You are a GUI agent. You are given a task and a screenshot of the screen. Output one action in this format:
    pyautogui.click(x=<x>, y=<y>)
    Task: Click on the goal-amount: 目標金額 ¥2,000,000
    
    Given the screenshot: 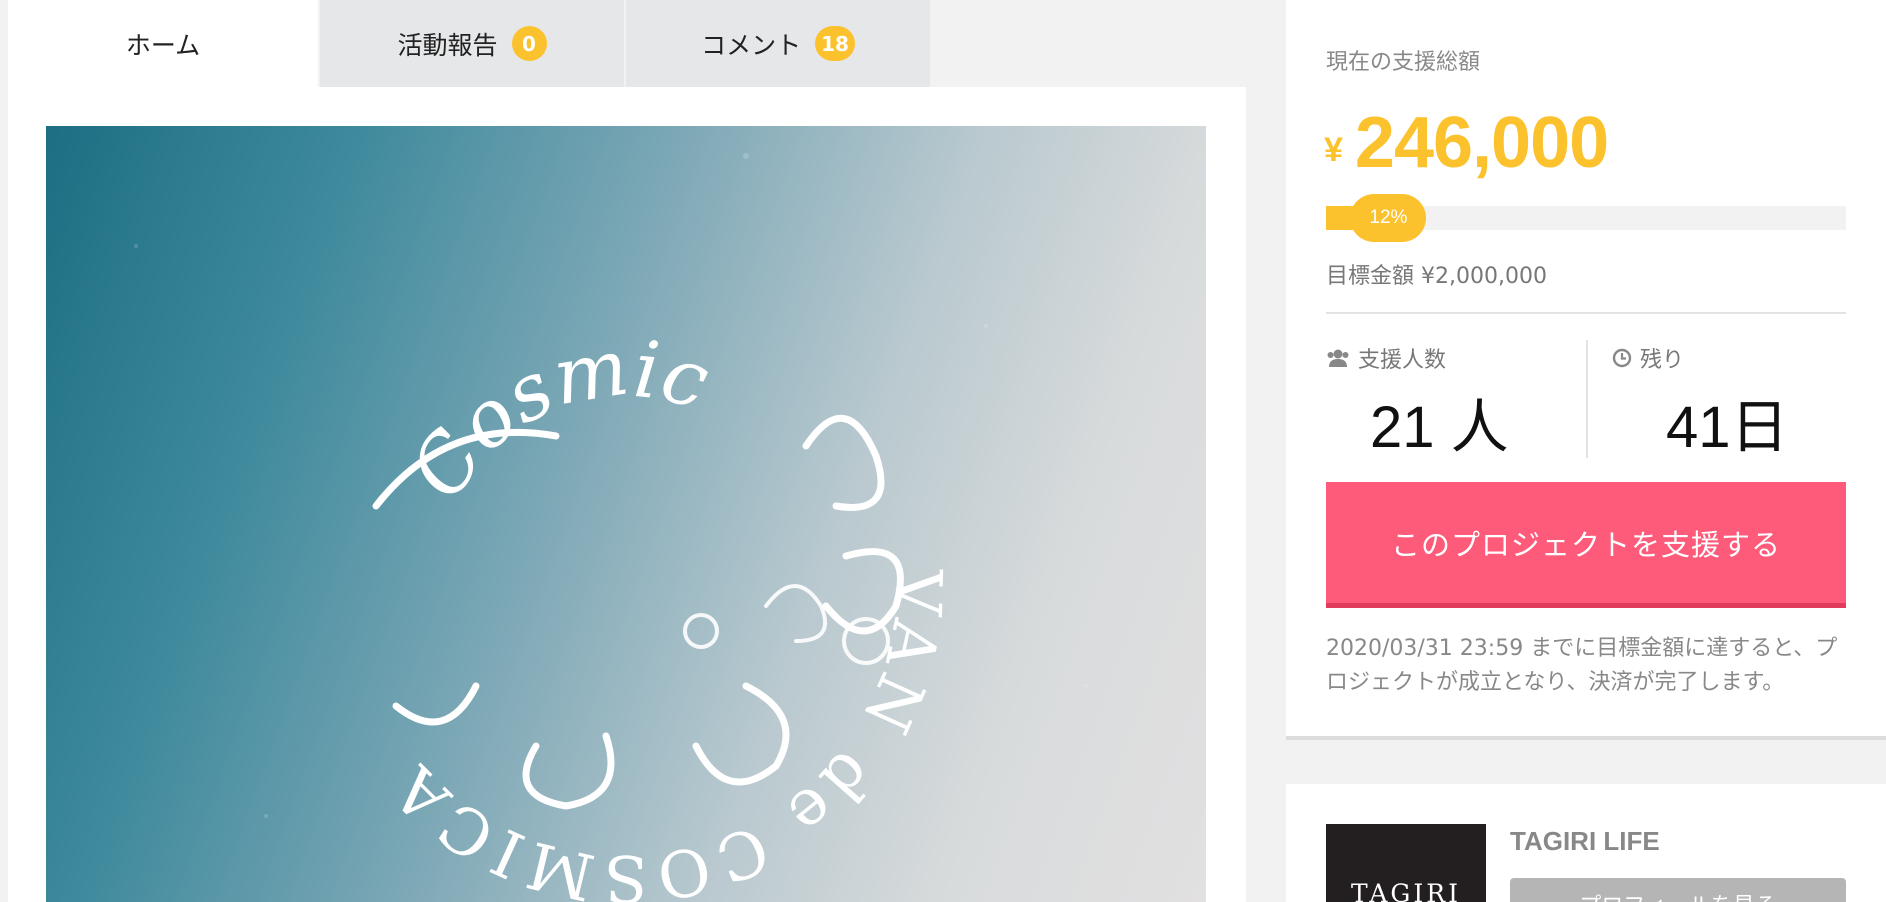 What is the action you would take?
    pyautogui.click(x=1436, y=276)
    